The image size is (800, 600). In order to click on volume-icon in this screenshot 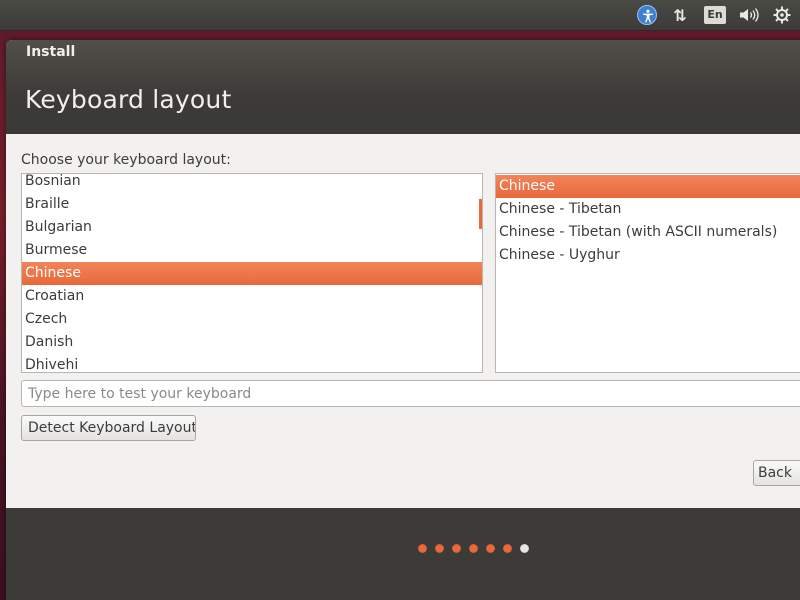, I will do `click(749, 15)`.